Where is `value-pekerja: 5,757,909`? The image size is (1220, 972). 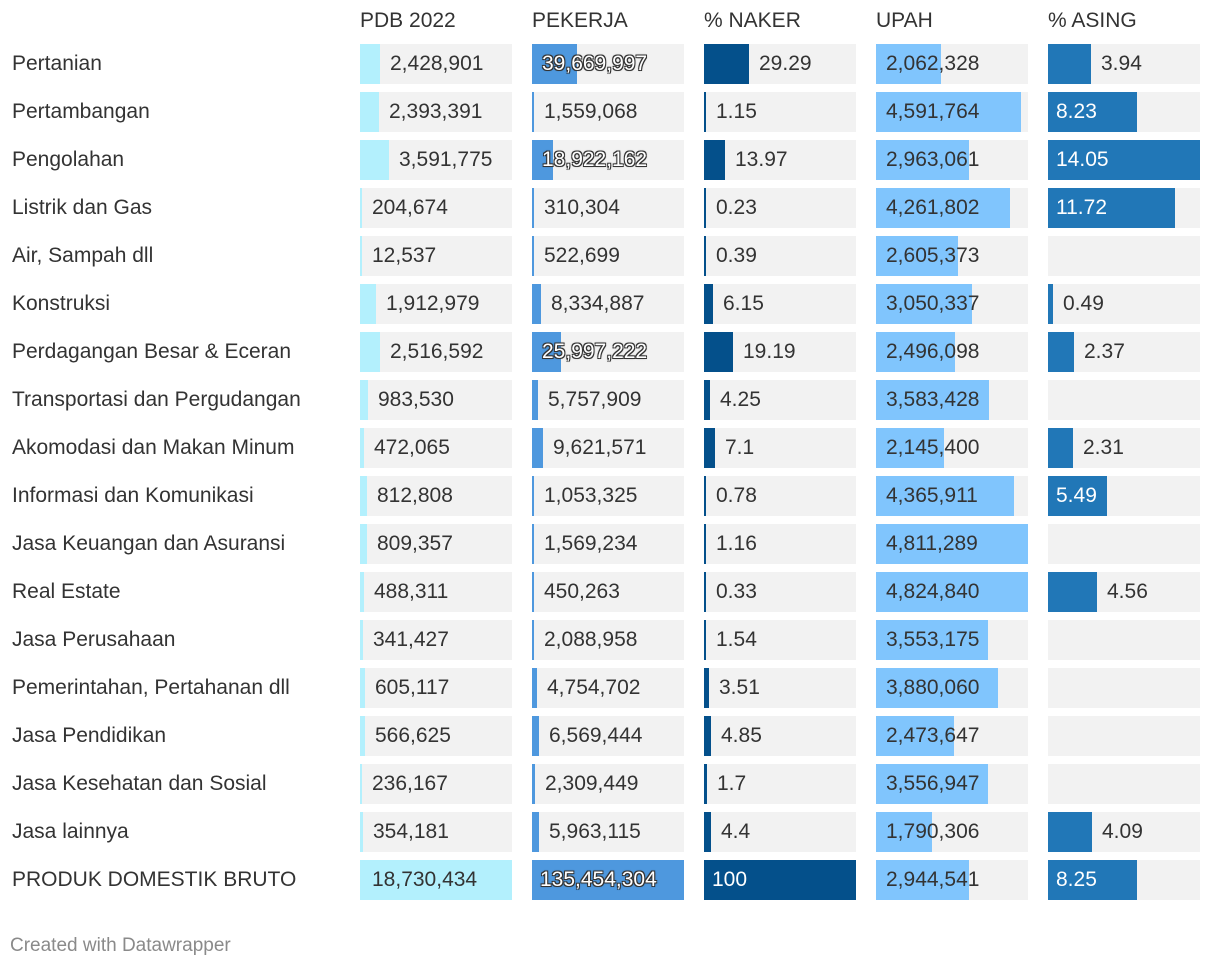 value-pekerja: 5,757,909 is located at coordinates (595, 399).